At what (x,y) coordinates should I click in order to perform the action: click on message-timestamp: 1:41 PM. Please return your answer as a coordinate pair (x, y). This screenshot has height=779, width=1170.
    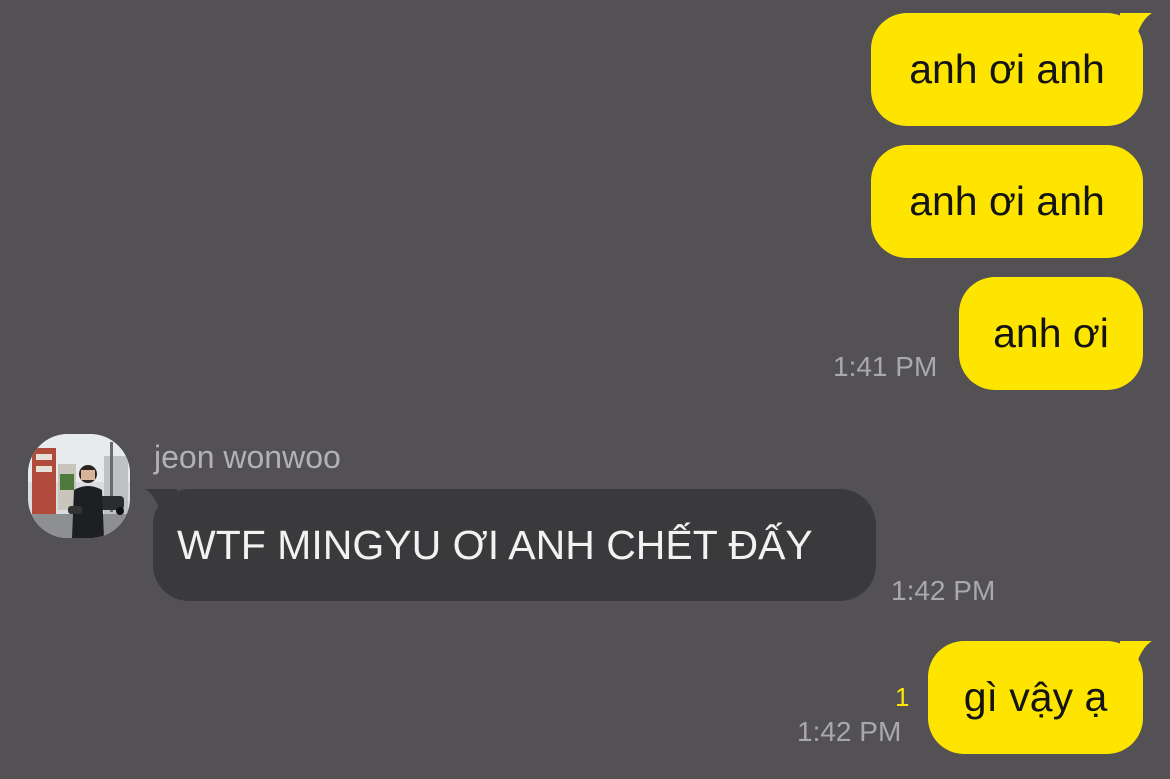
    Looking at the image, I should click on (885, 366).